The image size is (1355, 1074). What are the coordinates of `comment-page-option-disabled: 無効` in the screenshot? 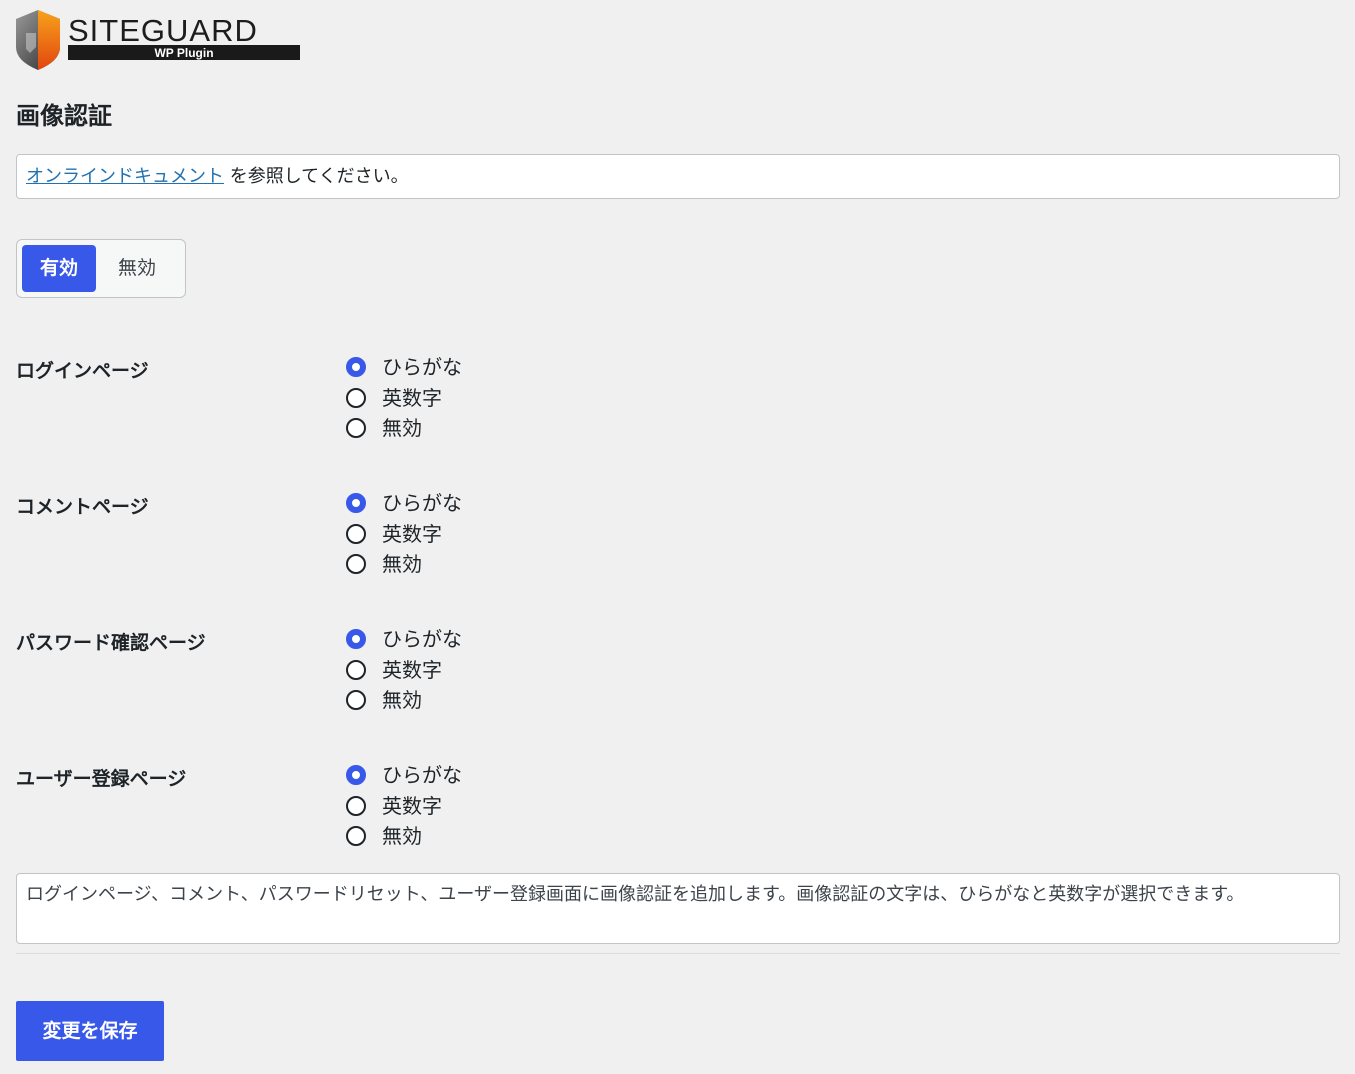 It's located at (404, 564).